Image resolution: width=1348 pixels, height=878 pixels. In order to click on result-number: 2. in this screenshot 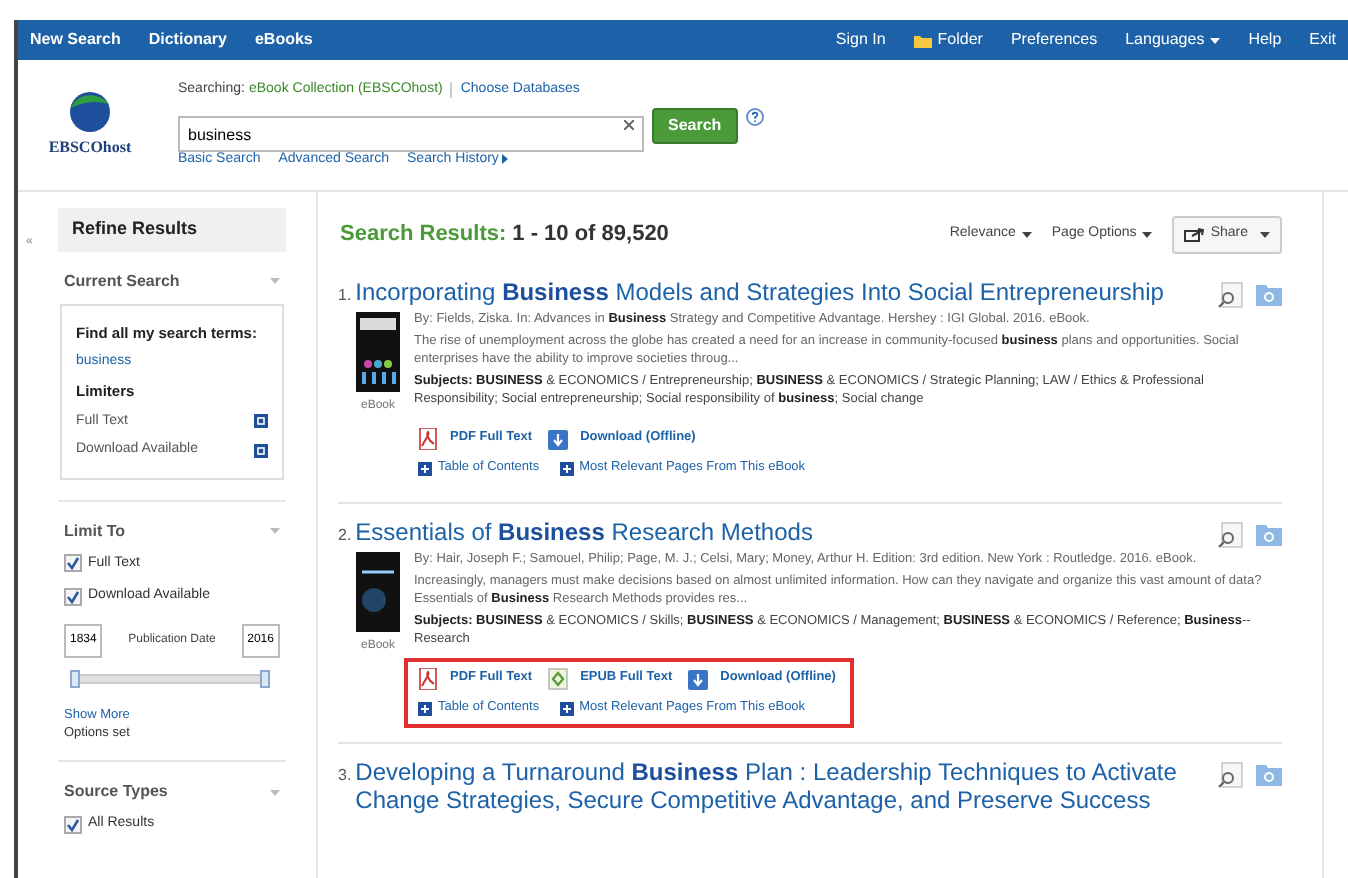, I will do `click(345, 535)`.